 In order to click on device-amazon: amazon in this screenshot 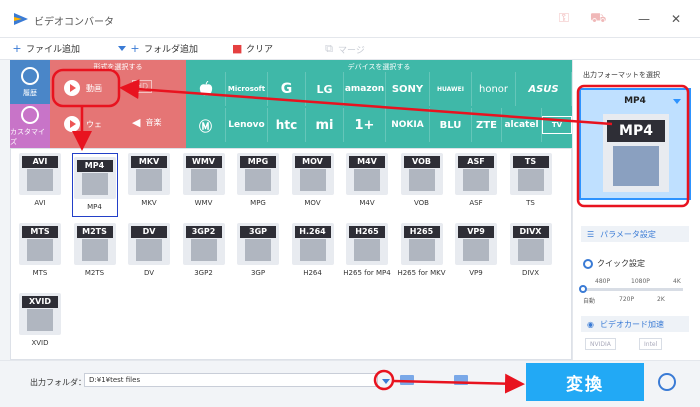, I will do `click(365, 89)`.